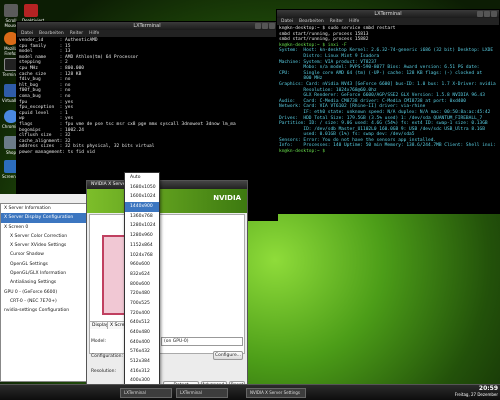 The width and height of the screenshot is (500, 400). Describe the element at coordinates (142, 323) in the screenshot. I see `resolution-option: 640x512` at that location.